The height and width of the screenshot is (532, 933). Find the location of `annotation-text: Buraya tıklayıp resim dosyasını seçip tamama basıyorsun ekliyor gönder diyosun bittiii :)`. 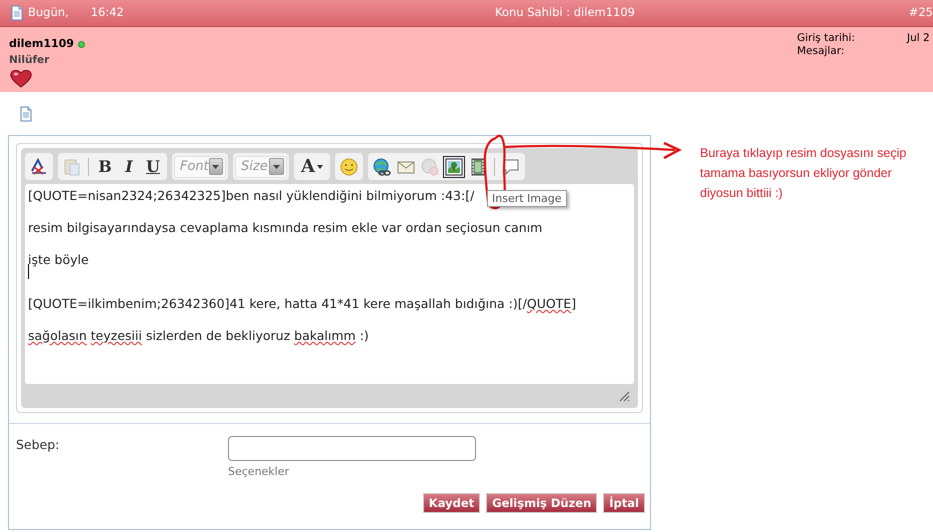

annotation-text: Buraya tıklayıp resim dosyasını seçip tamama basıyorsun ekliyor gönder diyosun bittiii :) is located at coordinates (804, 173).